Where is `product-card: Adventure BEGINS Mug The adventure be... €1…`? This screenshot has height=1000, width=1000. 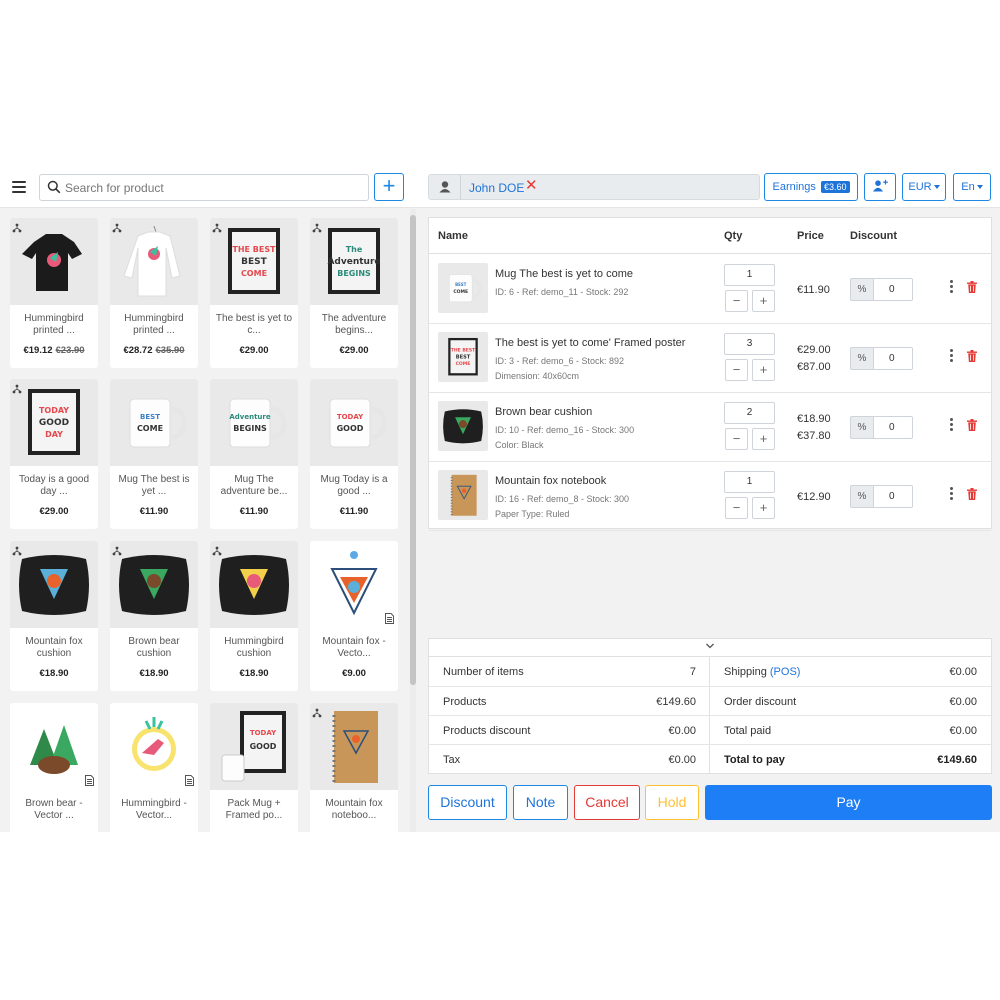
product-card: Adventure BEGINS Mug The adventure be... €1… is located at coordinates (254, 454).